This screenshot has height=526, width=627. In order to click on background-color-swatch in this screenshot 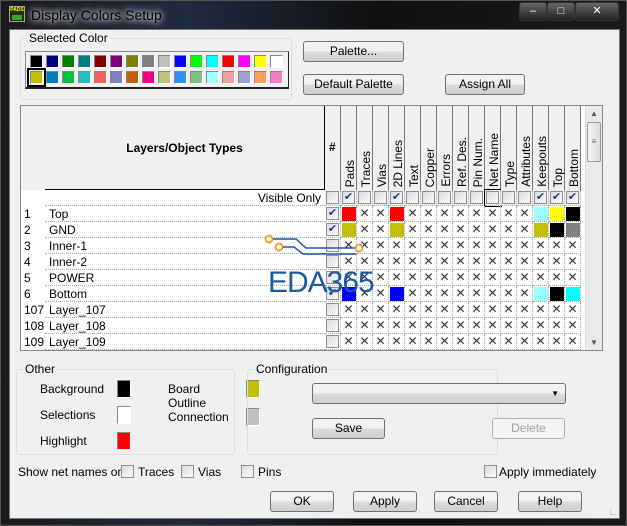, I will do `click(124, 389)`.